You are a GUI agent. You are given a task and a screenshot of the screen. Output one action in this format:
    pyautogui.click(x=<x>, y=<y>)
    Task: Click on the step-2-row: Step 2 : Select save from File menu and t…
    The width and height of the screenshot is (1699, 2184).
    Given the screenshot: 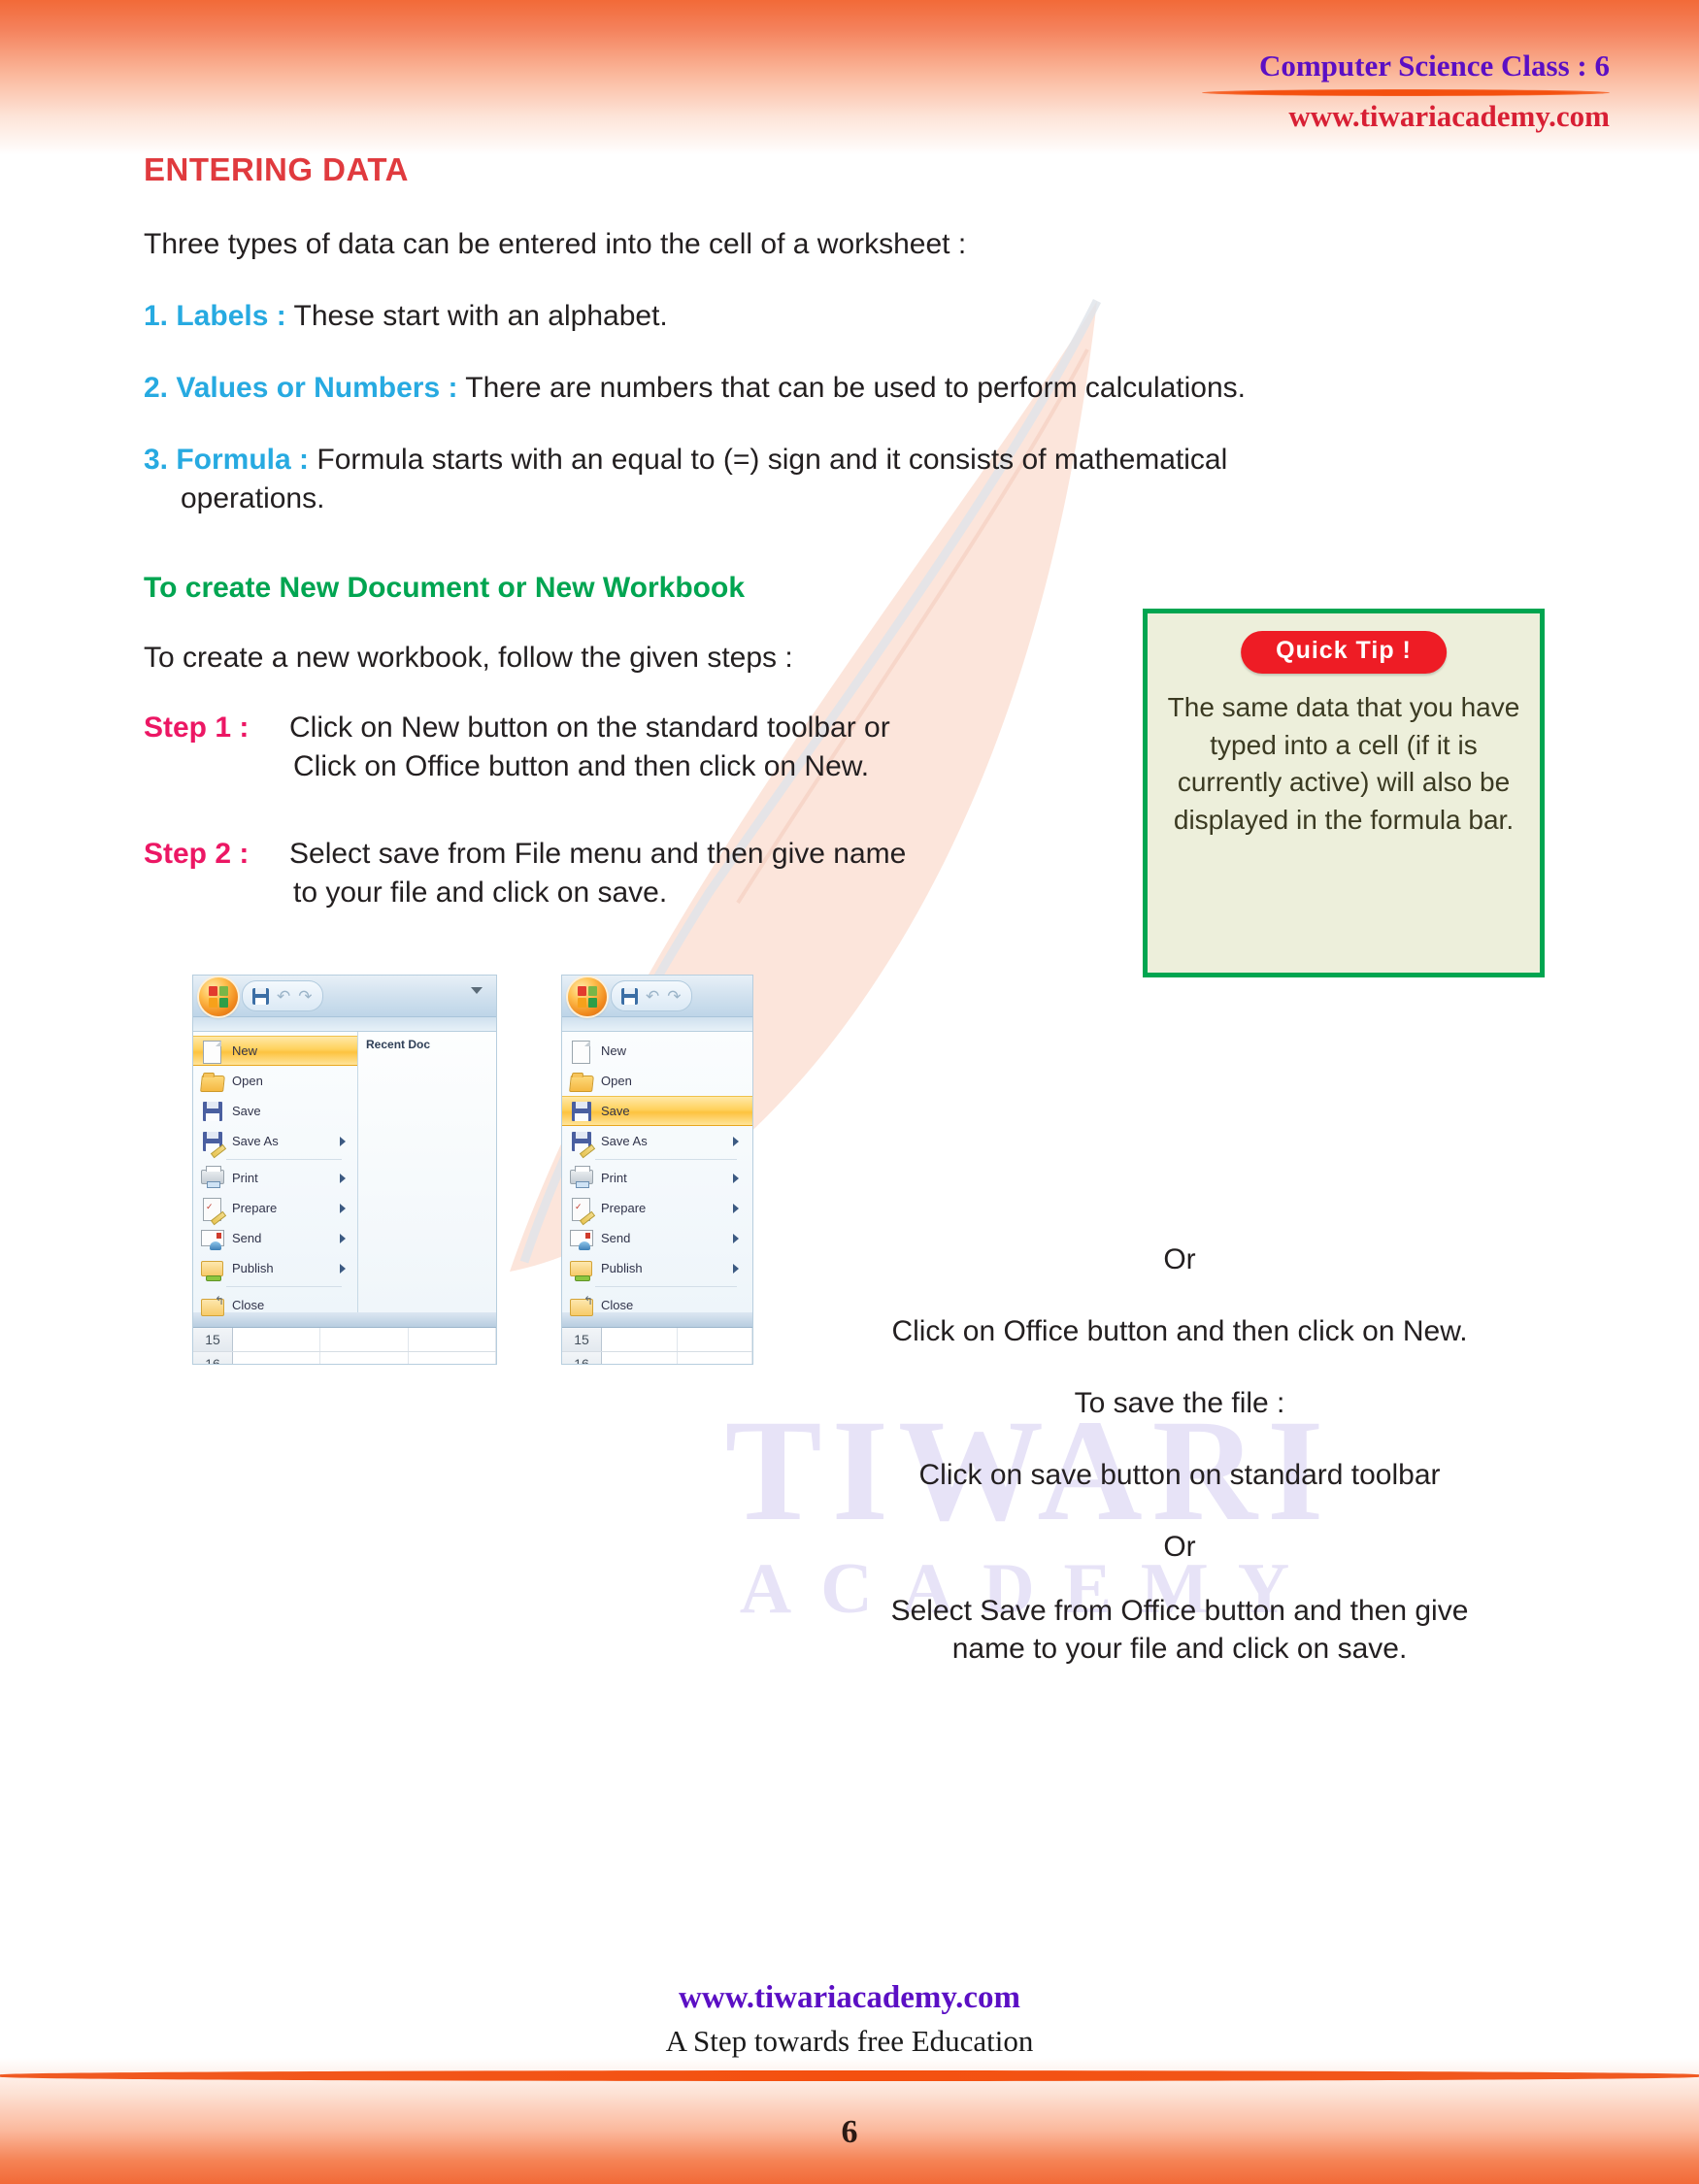 What is the action you would take?
    pyautogui.click(x=639, y=873)
    